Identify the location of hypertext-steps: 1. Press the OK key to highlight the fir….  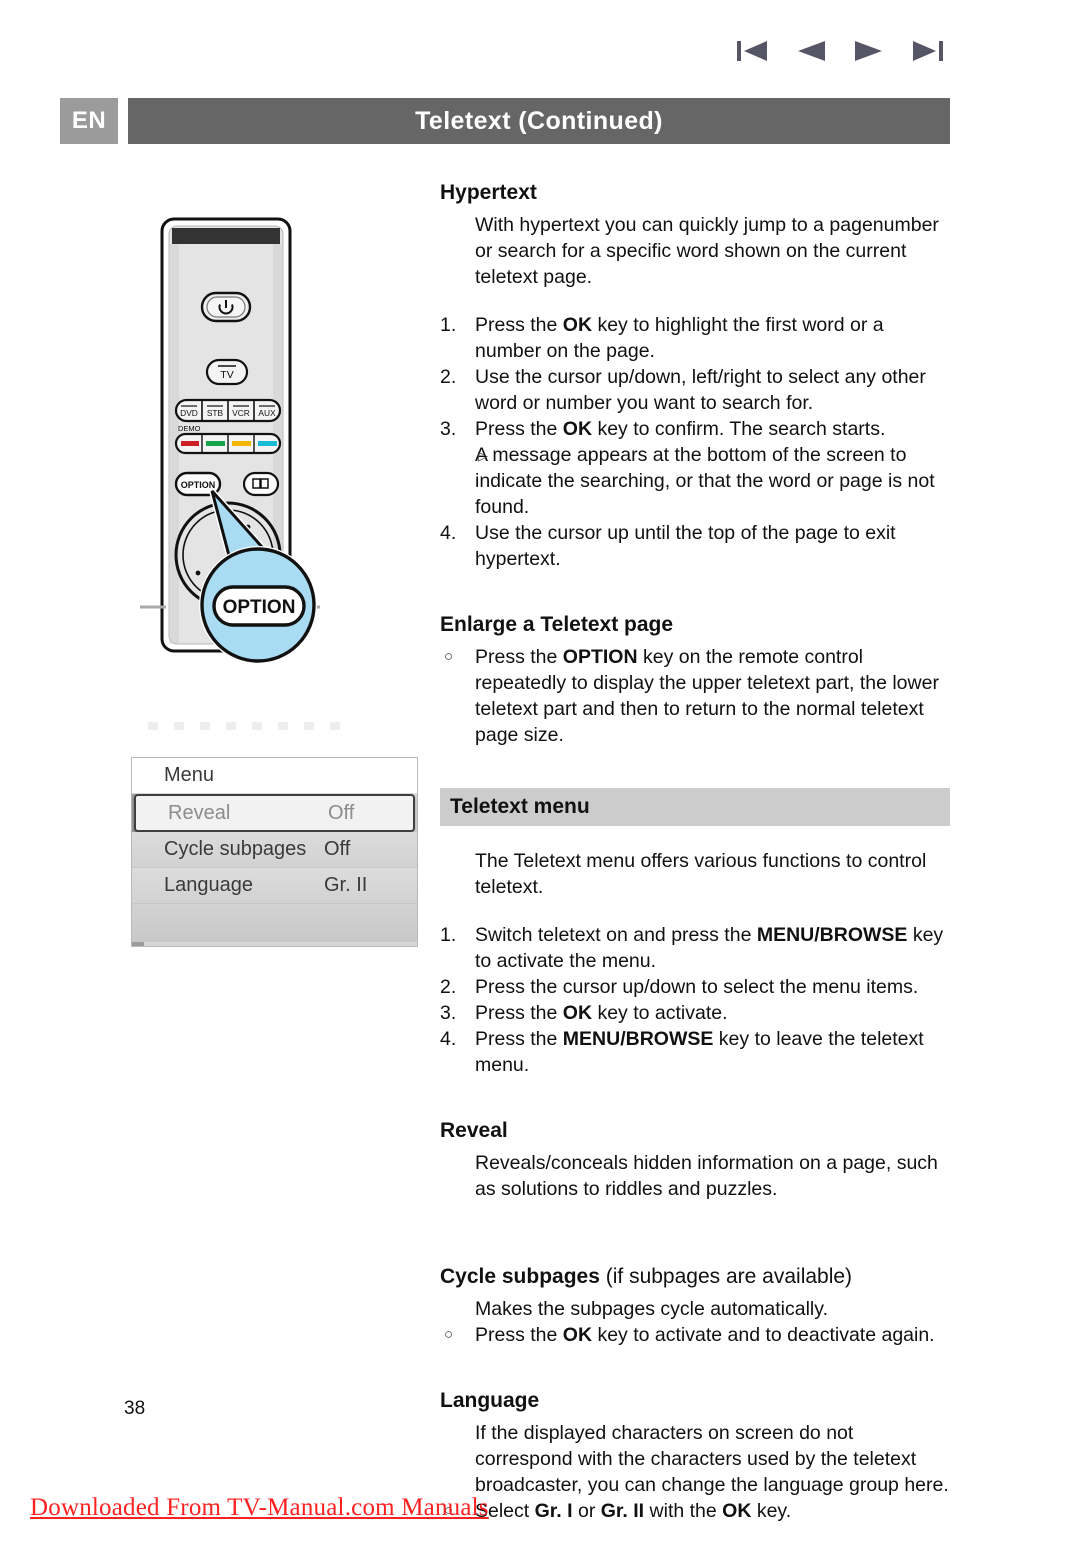
(695, 442).